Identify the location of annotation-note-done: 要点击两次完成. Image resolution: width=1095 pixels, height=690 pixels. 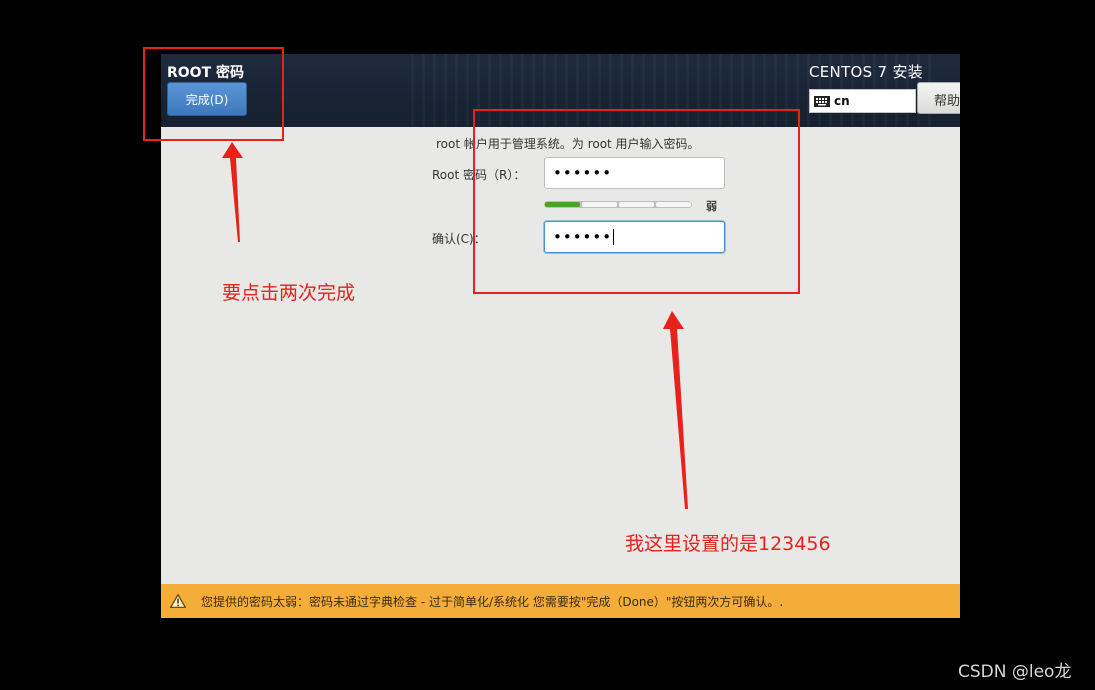
(289, 293).